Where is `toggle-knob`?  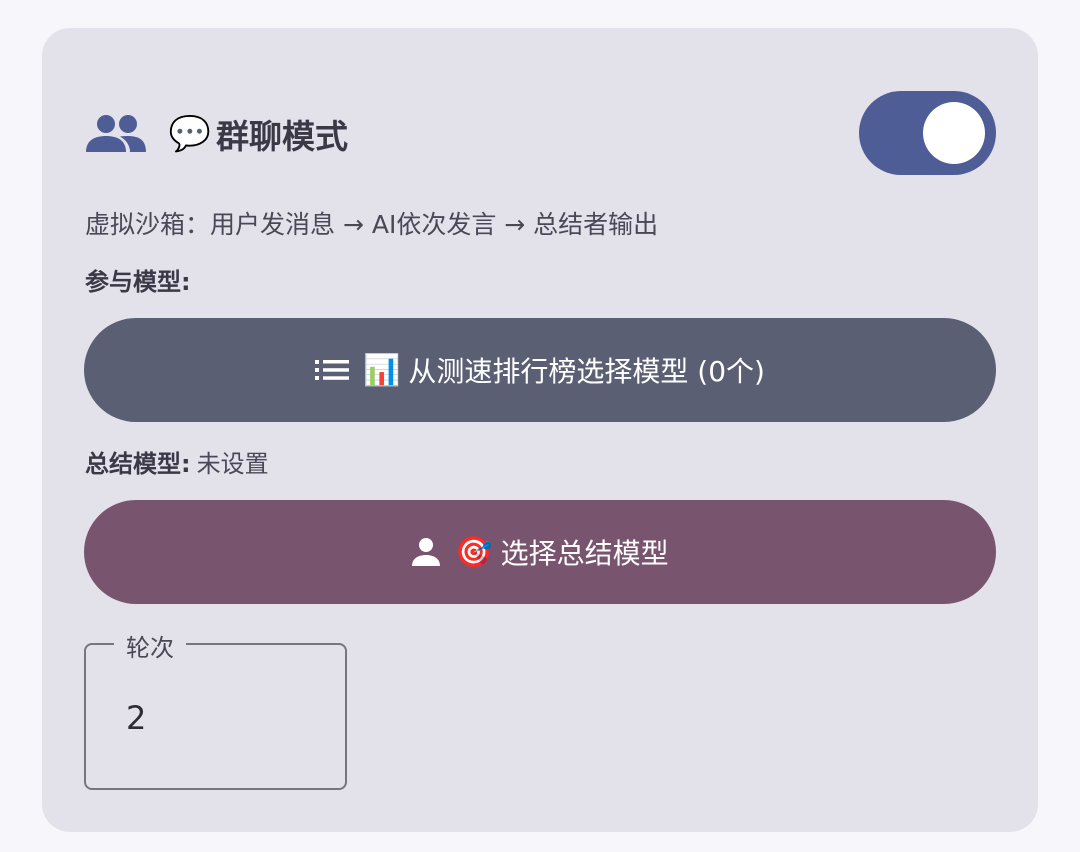
toggle-knob is located at coordinates (954, 133).